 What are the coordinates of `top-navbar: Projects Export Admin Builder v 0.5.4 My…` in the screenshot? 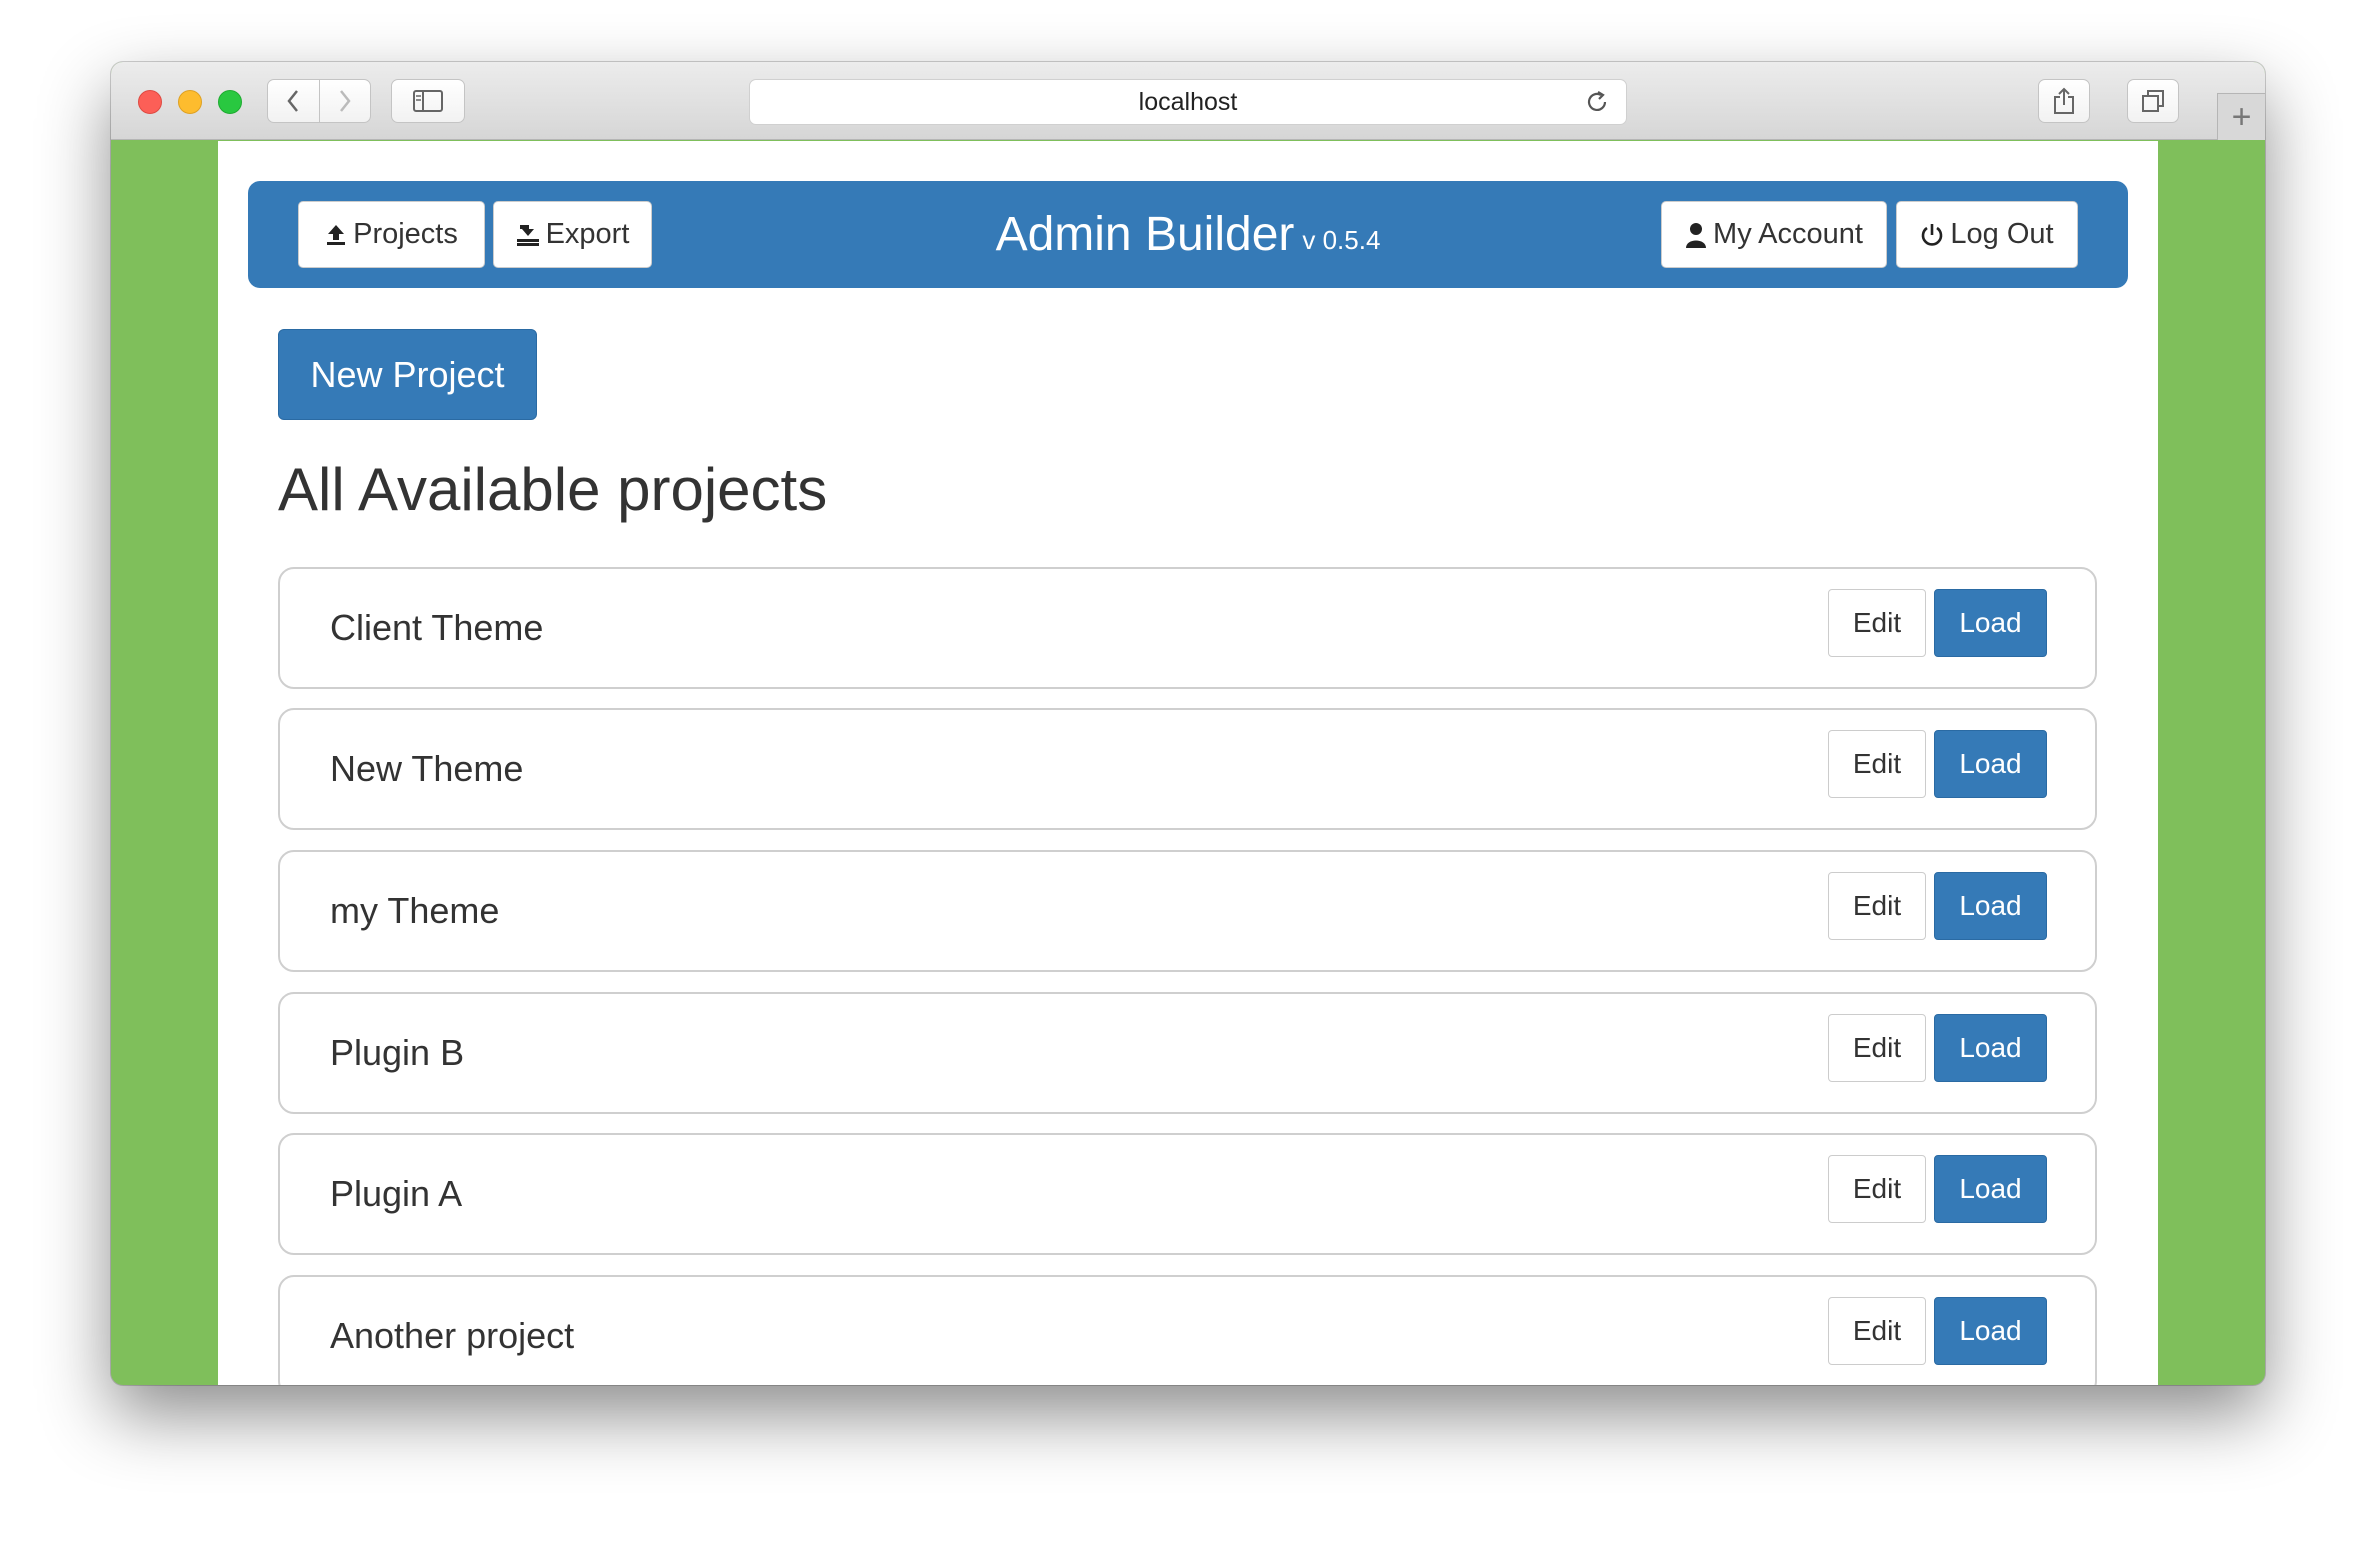 It's located at (1188, 234).